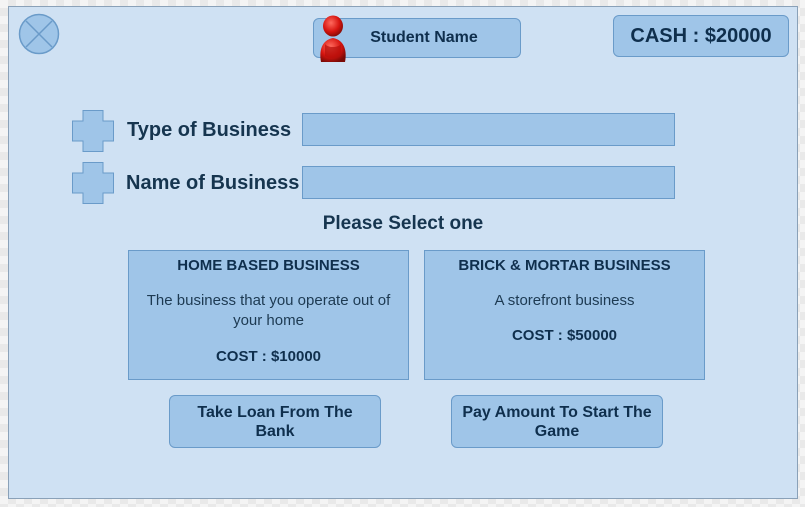 The width and height of the screenshot is (805, 507). I want to click on type-of-business-label: Type of Business, so click(209, 130).